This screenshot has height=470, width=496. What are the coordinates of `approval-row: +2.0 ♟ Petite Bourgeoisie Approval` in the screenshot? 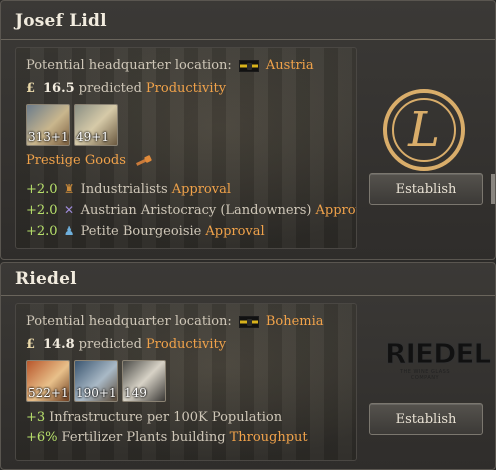 It's located at (145, 231).